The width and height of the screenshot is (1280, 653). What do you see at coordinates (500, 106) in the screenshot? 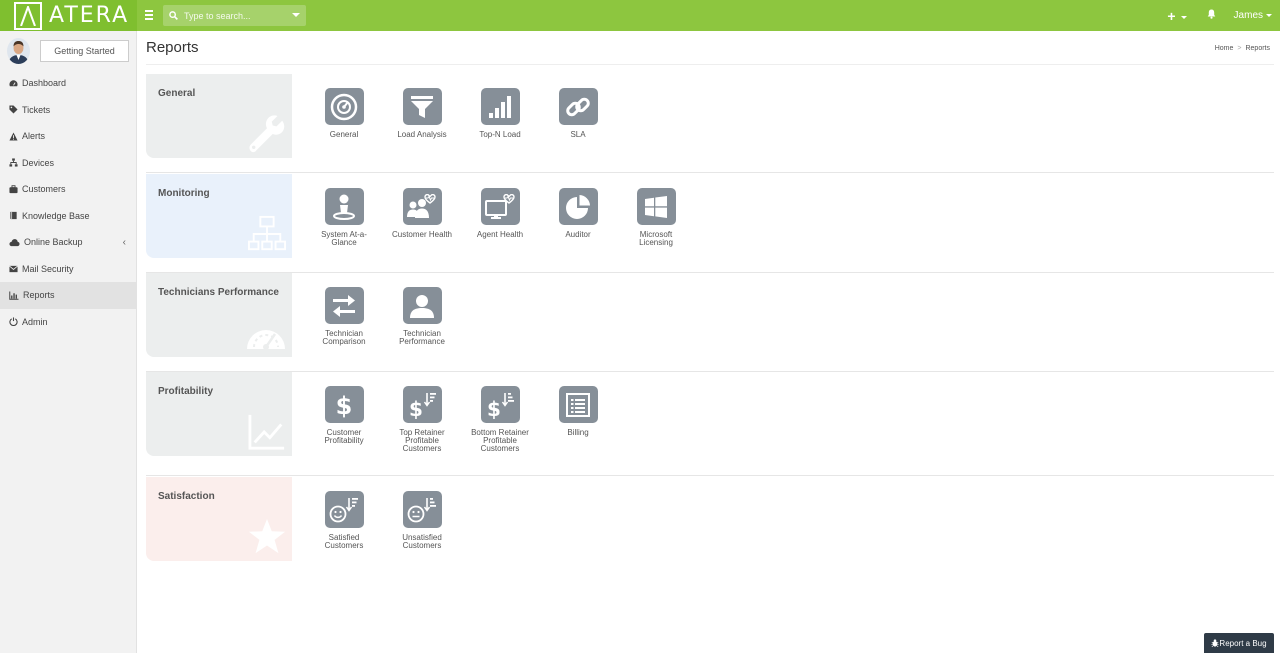
I see `signal-icon` at bounding box center [500, 106].